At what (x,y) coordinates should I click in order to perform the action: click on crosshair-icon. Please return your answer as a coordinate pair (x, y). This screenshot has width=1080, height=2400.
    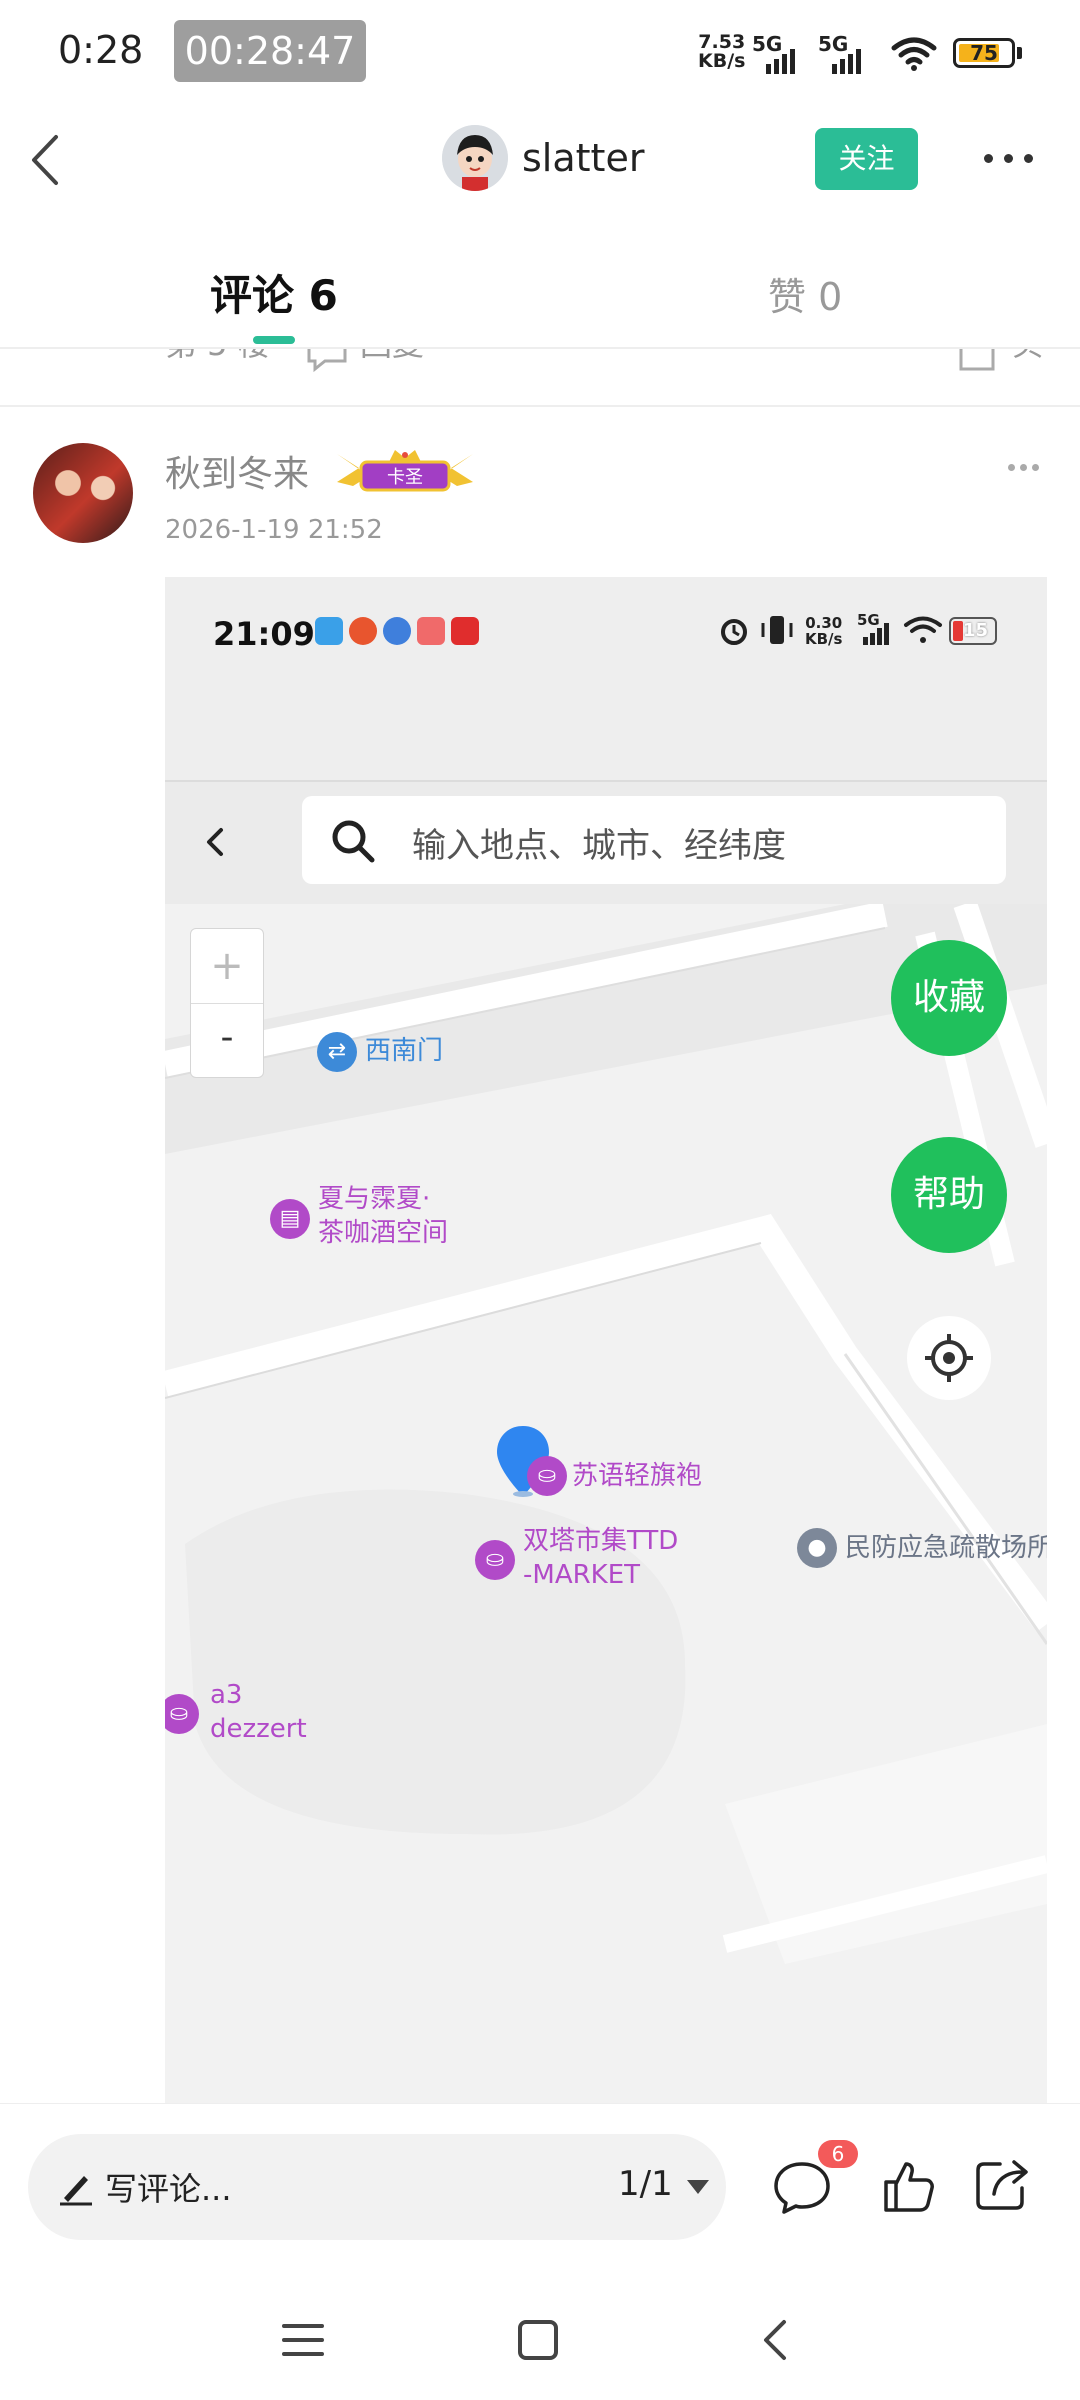
    Looking at the image, I should click on (949, 1358).